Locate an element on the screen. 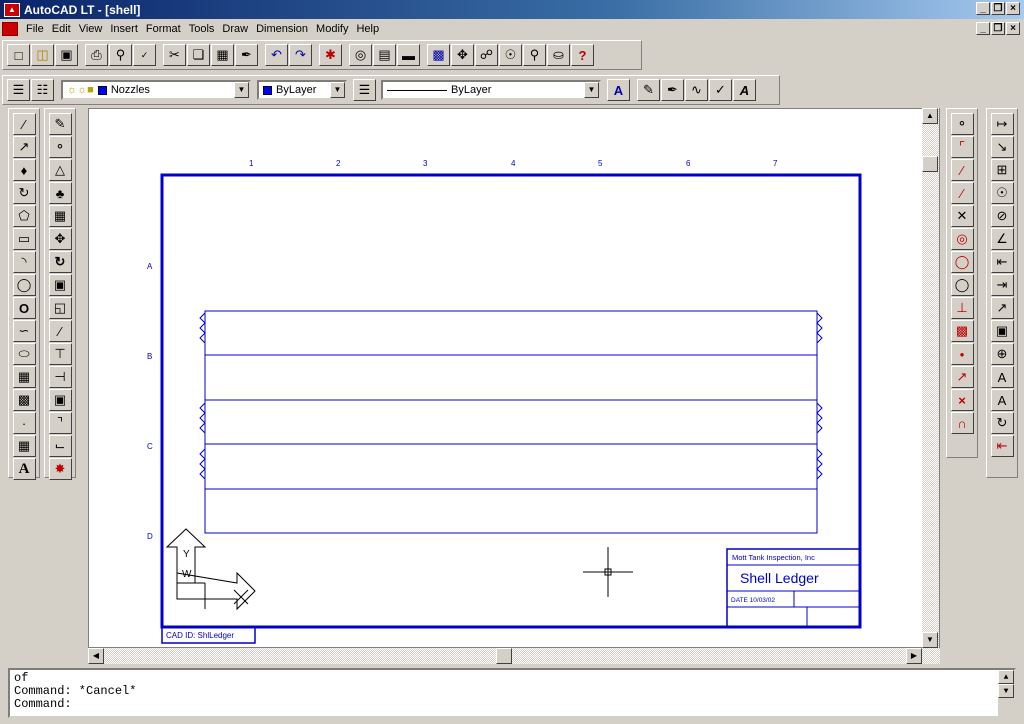  menu-file: File is located at coordinates (35, 29).